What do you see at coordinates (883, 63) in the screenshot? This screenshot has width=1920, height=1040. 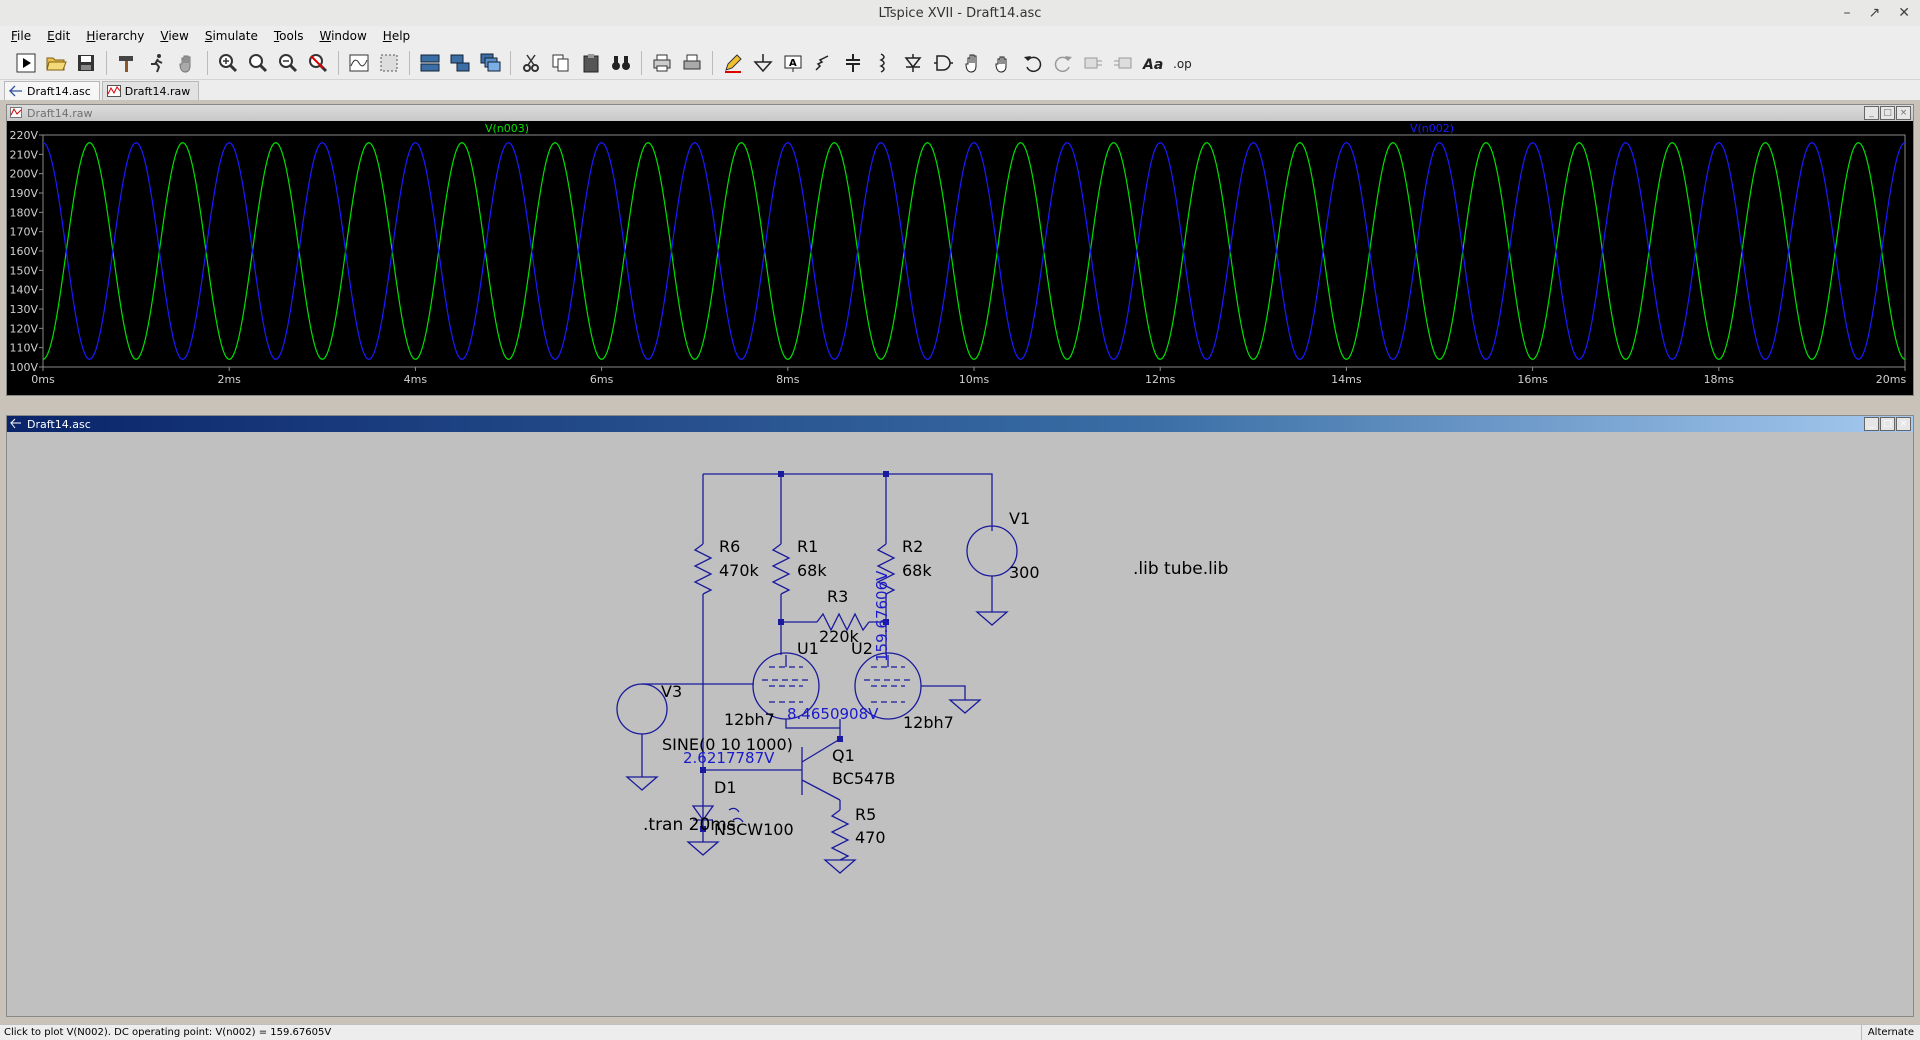 I see `inductor-button` at bounding box center [883, 63].